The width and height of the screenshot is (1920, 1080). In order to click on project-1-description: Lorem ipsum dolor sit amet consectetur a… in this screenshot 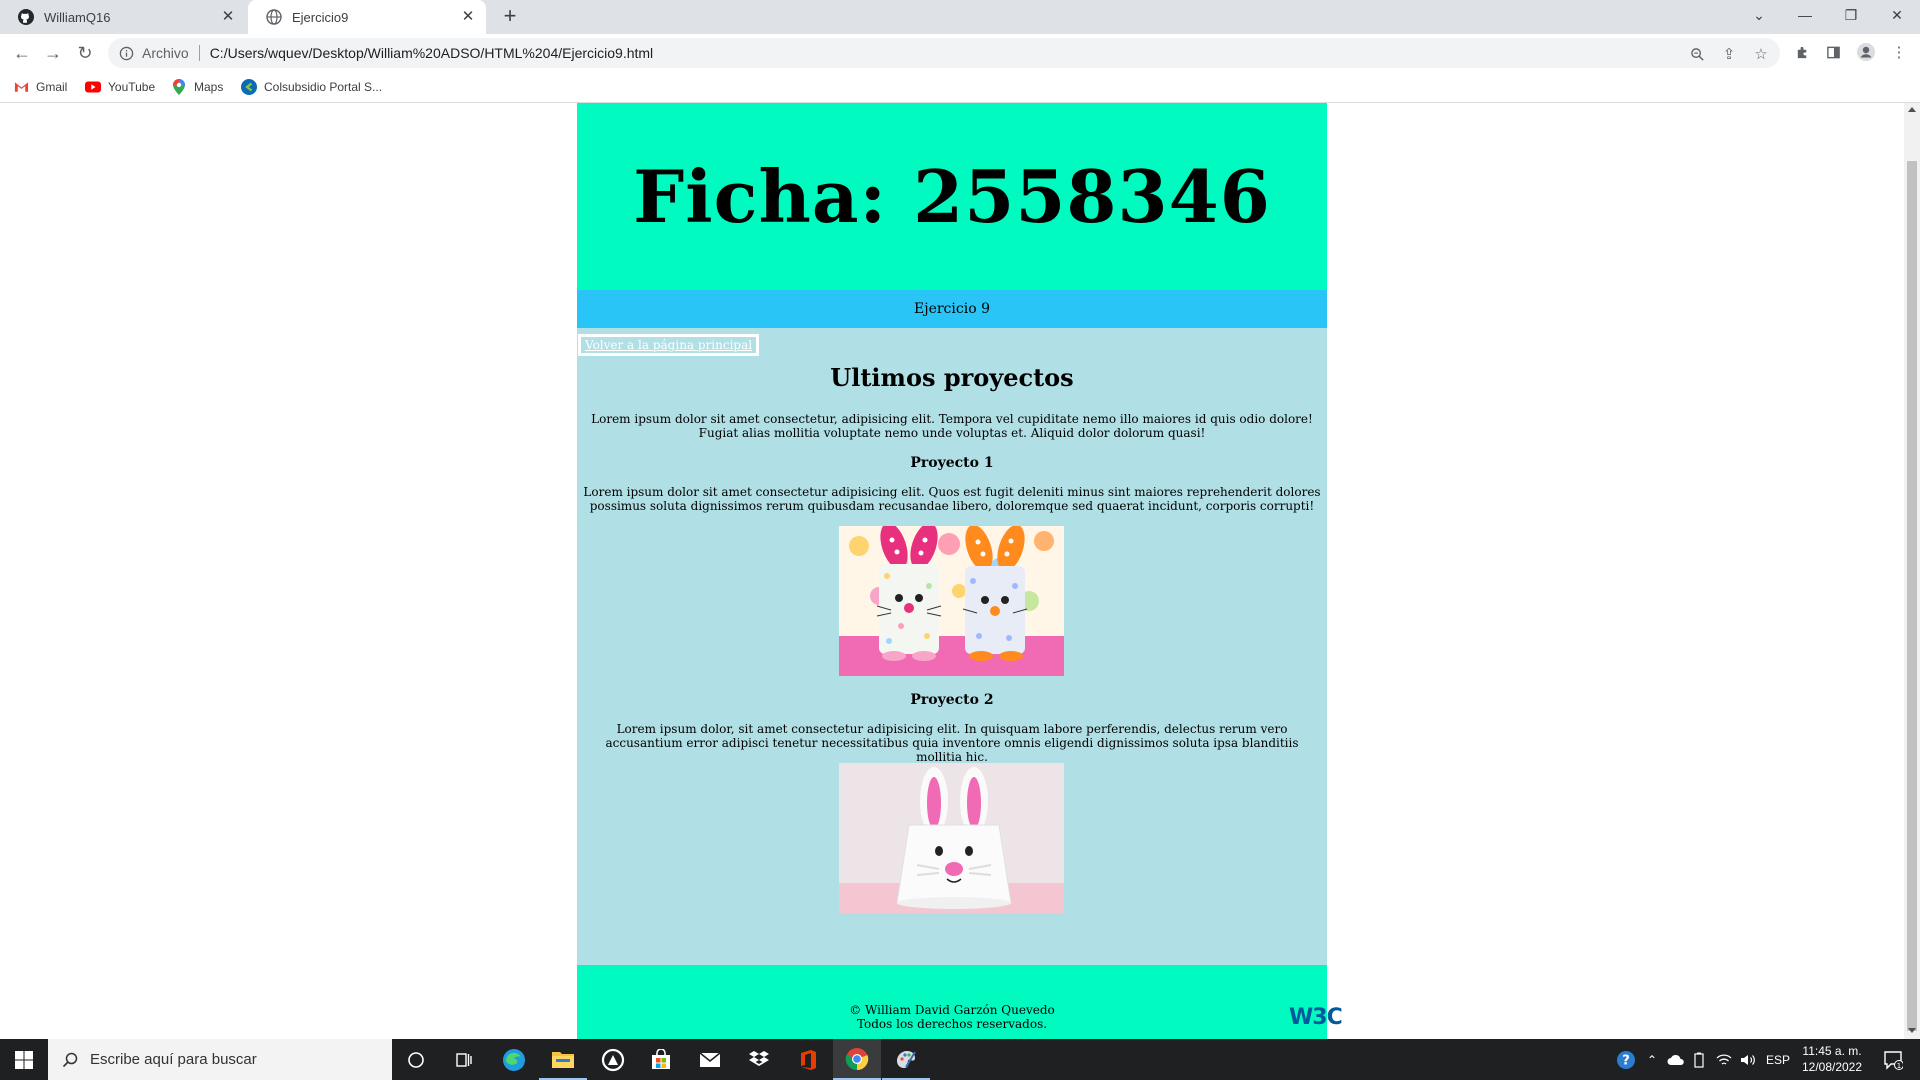, I will do `click(952, 499)`.